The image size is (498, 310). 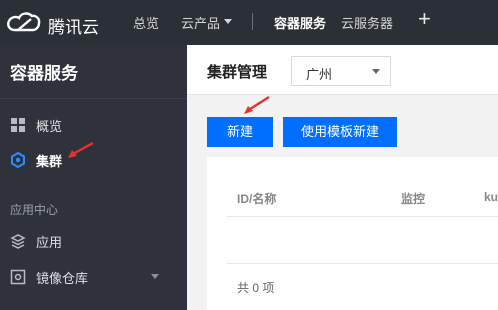 I want to click on column-header-kubernetes: ku, so click(x=491, y=197).